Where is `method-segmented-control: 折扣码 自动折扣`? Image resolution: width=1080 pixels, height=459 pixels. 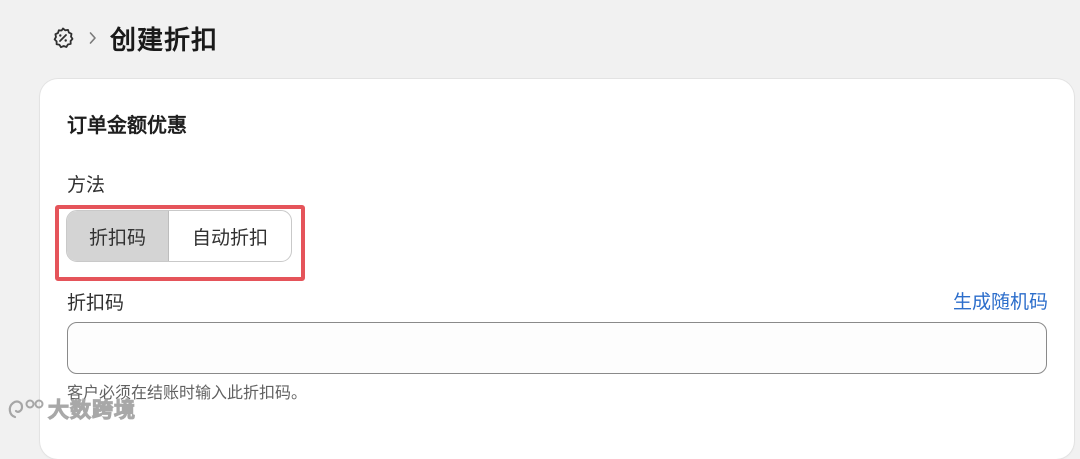 method-segmented-control: 折扣码 自动折扣 is located at coordinates (179, 236).